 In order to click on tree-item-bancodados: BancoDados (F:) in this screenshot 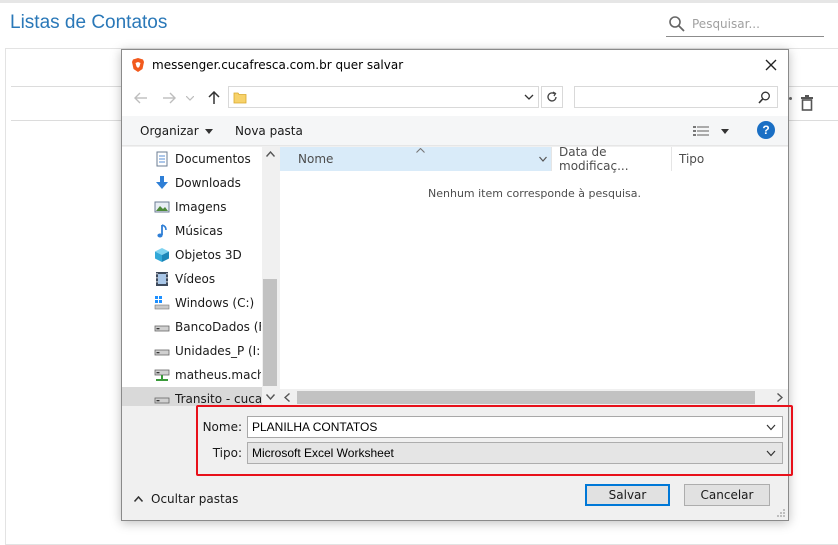, I will do `click(192, 327)`.